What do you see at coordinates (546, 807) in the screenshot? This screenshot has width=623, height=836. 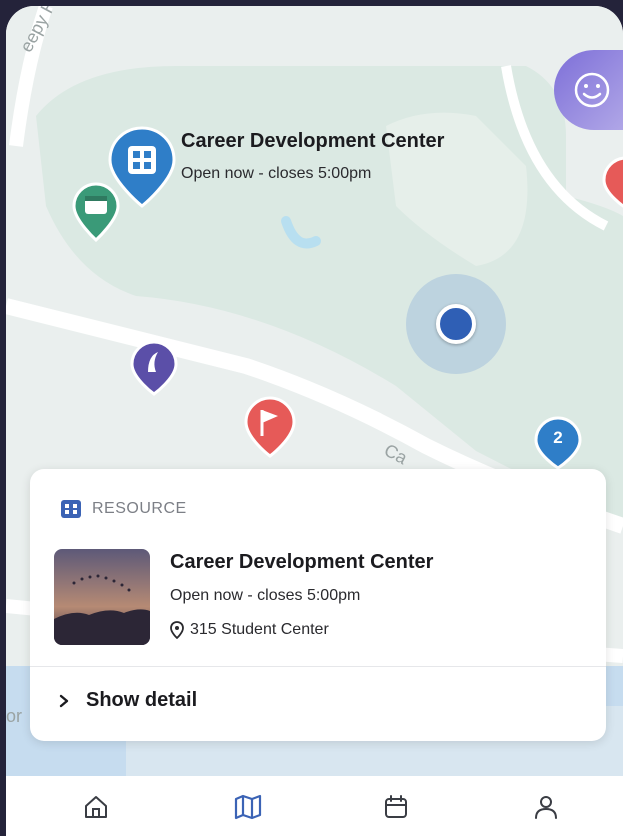 I see `profile-icon` at bounding box center [546, 807].